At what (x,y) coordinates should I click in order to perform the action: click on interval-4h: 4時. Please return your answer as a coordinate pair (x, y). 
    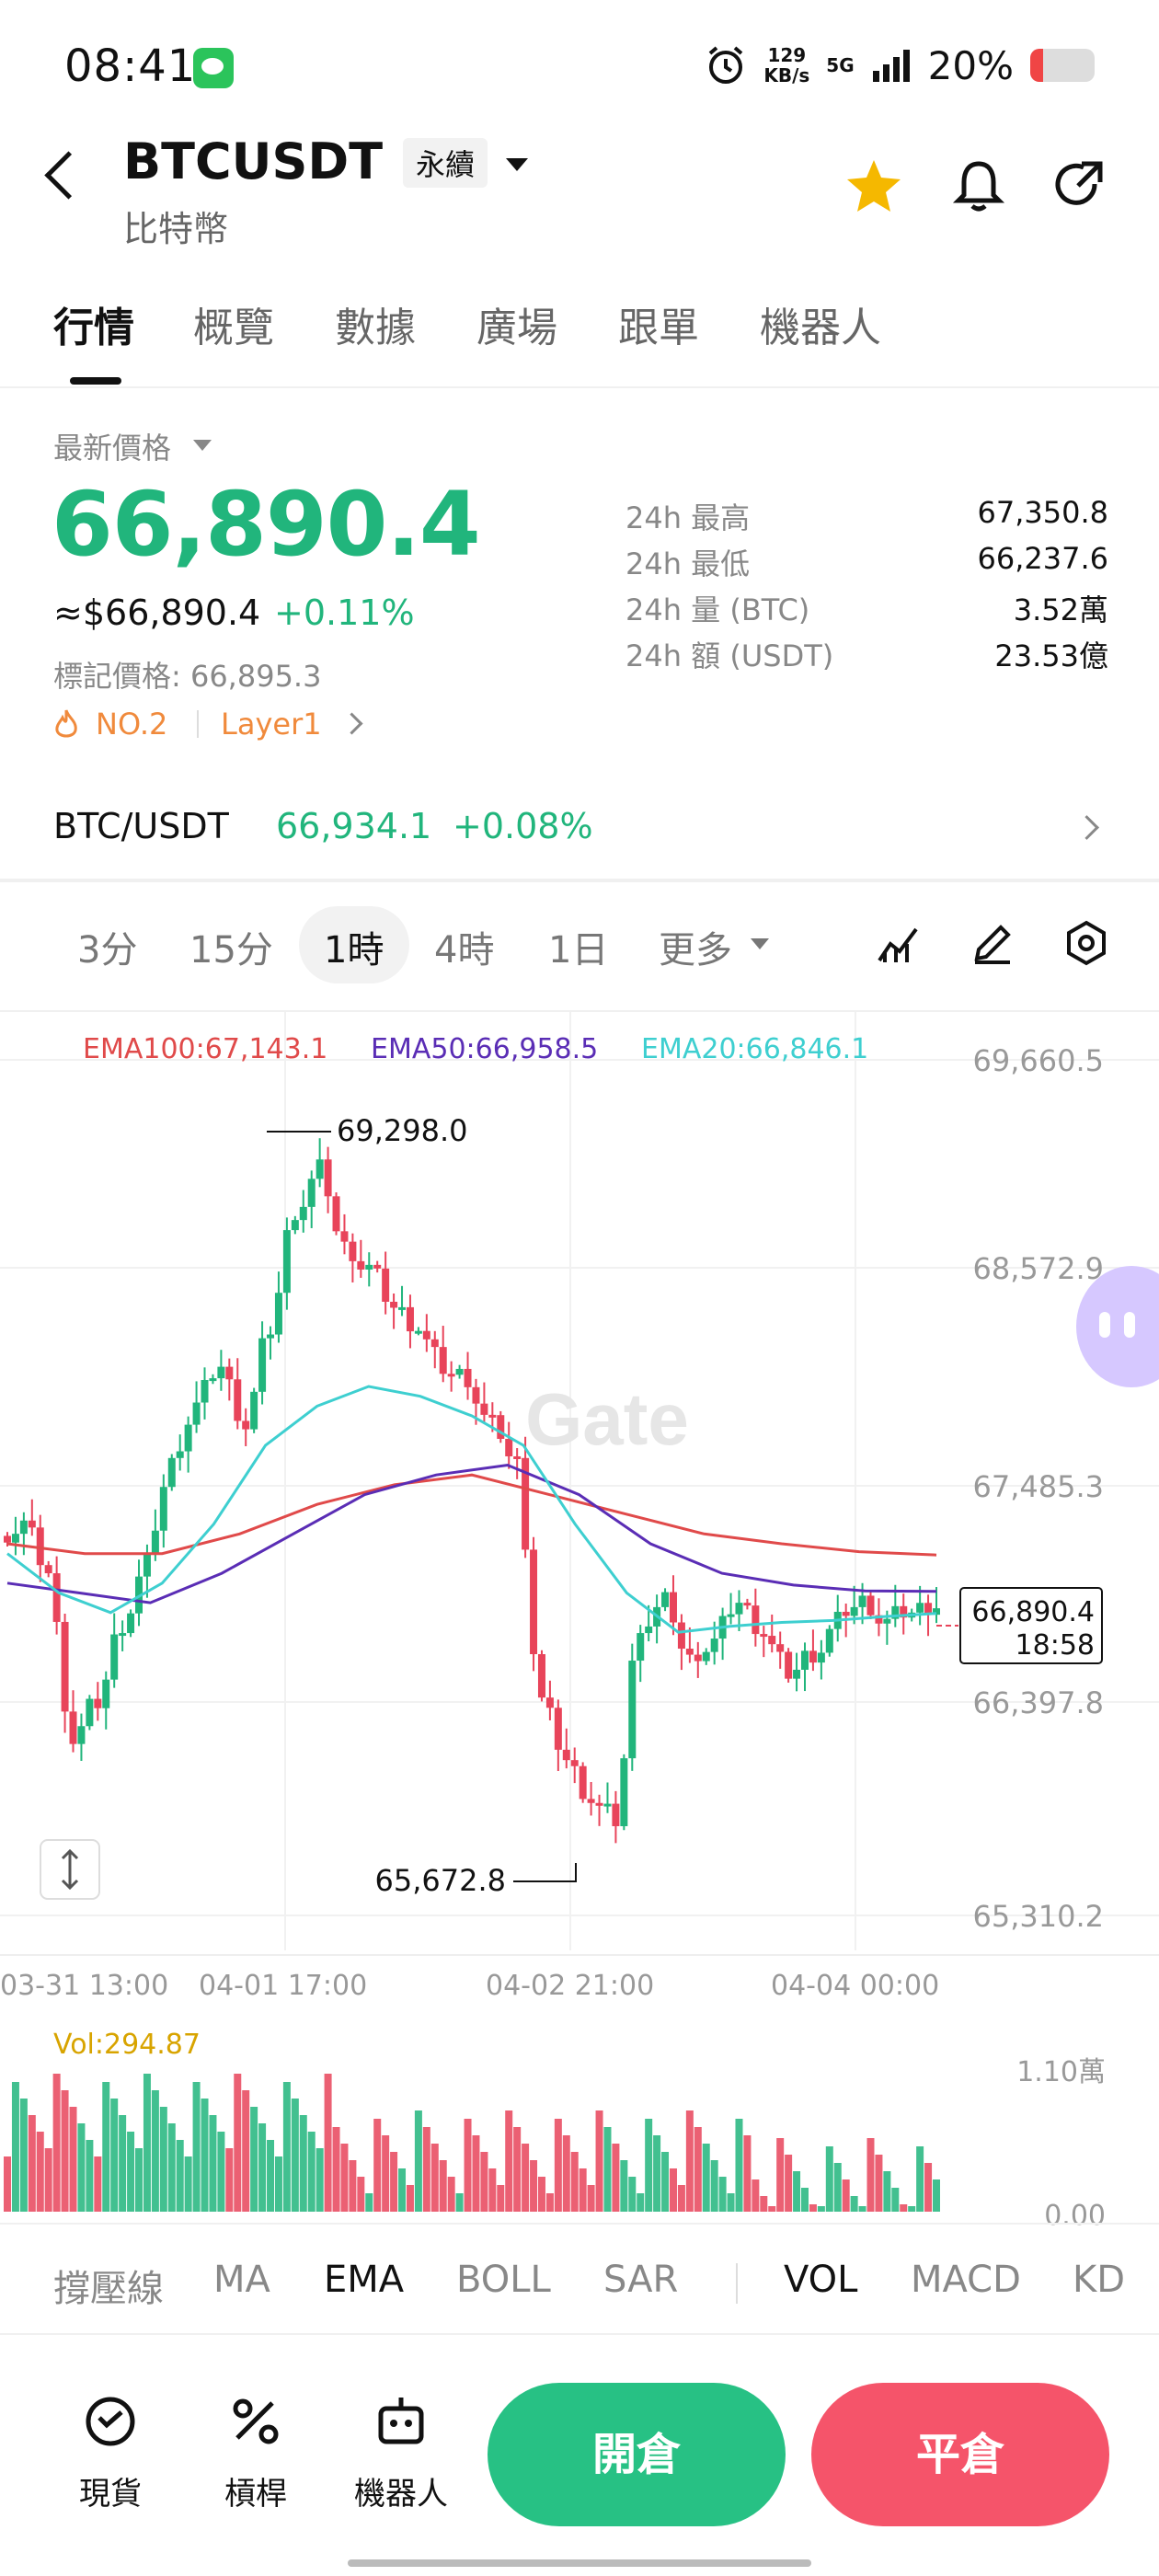
    Looking at the image, I should click on (464, 947).